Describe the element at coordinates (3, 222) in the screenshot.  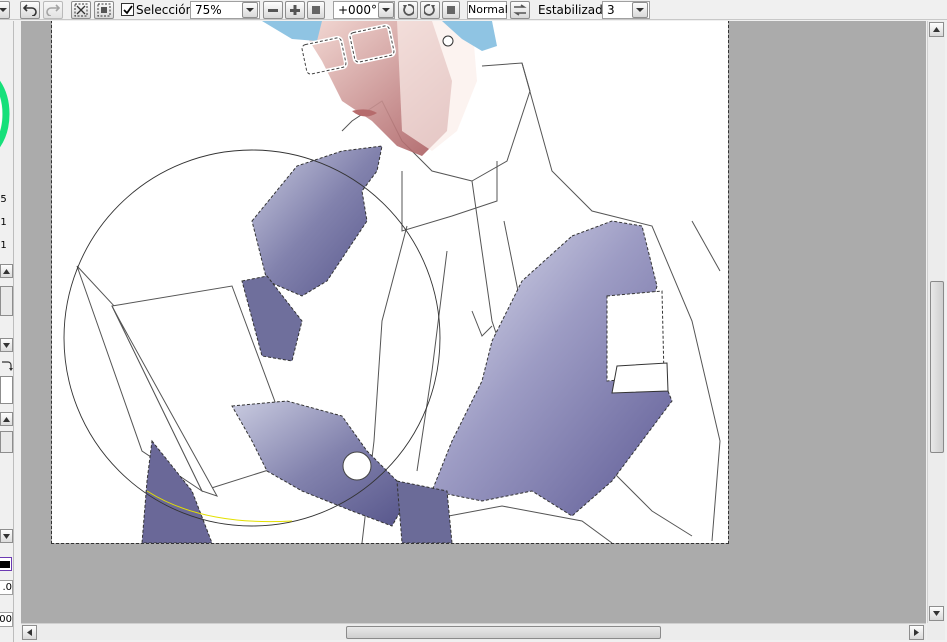
I see `color-value-g: 41` at that location.